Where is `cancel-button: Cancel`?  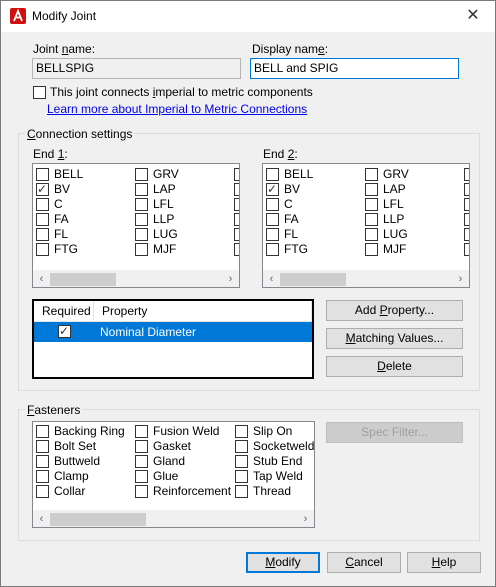 cancel-button: Cancel is located at coordinates (364, 562).